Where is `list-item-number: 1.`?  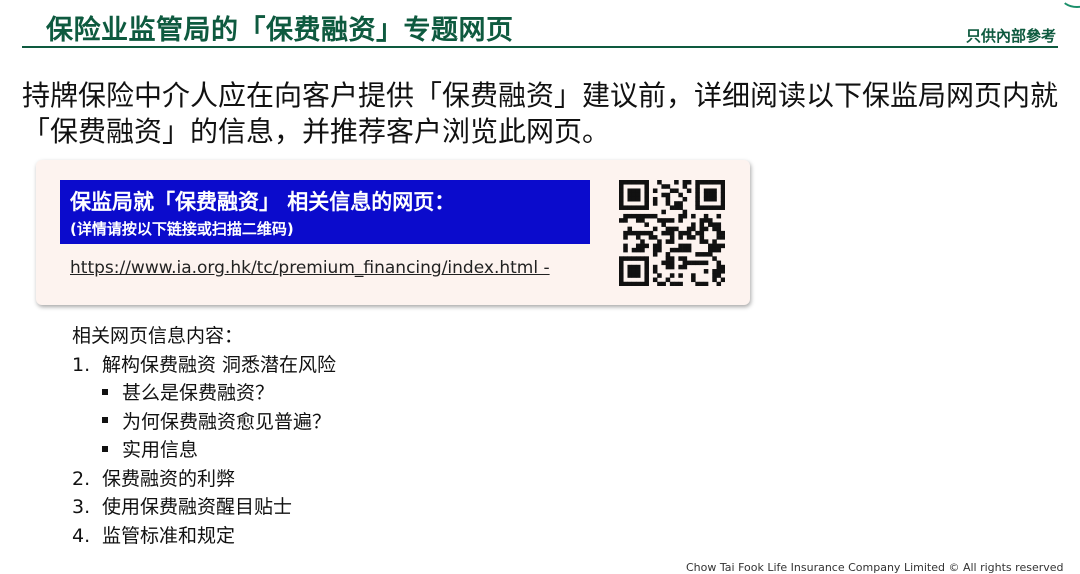
list-item-number: 1. is located at coordinates (81, 364).